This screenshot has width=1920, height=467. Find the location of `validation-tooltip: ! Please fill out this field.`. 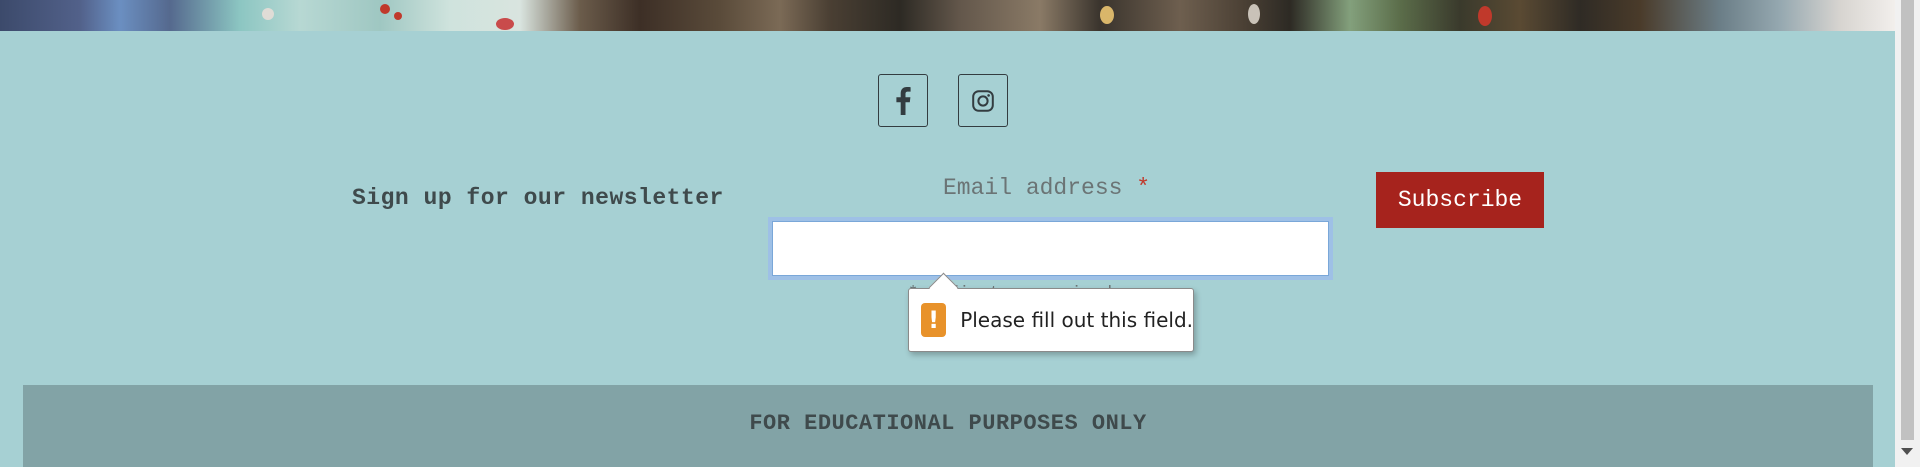

validation-tooltip: ! Please fill out this field. is located at coordinates (1051, 312).